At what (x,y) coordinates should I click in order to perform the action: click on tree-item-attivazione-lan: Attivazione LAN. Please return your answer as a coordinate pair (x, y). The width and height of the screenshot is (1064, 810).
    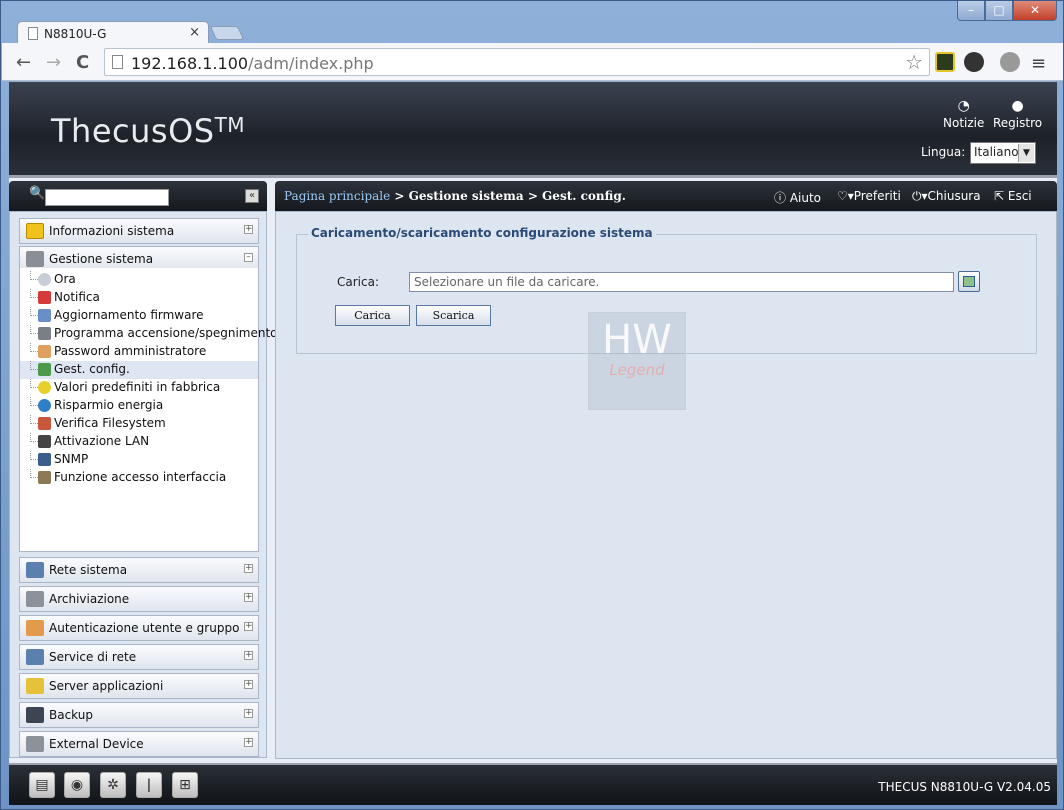
    Looking at the image, I should click on (139, 442).